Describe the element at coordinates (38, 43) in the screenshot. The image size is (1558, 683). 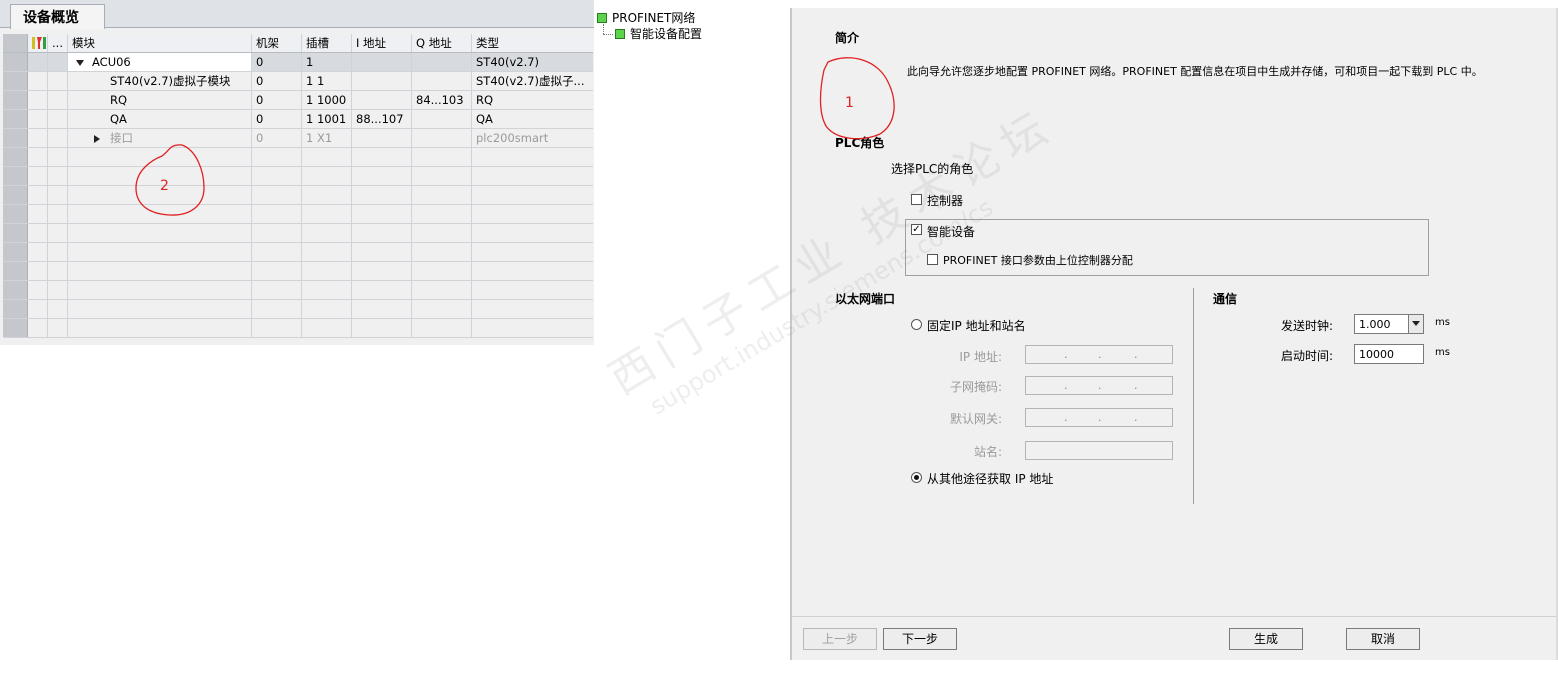
I see `module-type-icon` at that location.